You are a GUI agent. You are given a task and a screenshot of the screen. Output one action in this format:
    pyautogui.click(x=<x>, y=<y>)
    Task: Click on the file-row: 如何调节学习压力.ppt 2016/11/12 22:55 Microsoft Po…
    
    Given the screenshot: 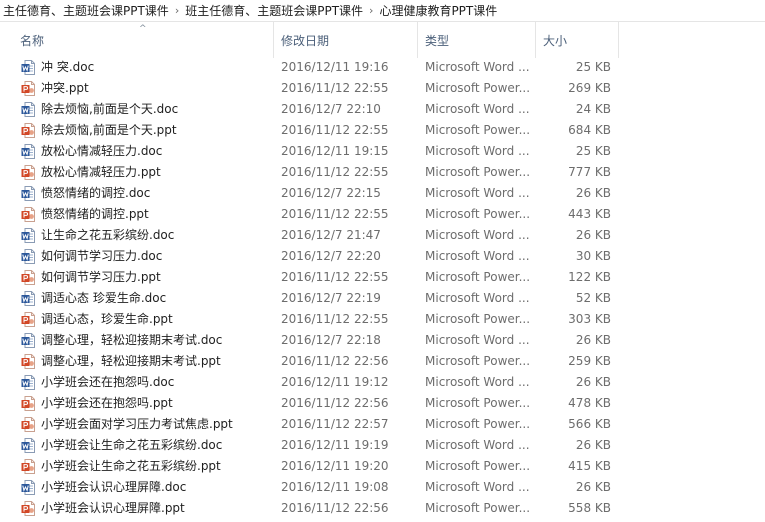 What is the action you would take?
    pyautogui.click(x=382, y=277)
    